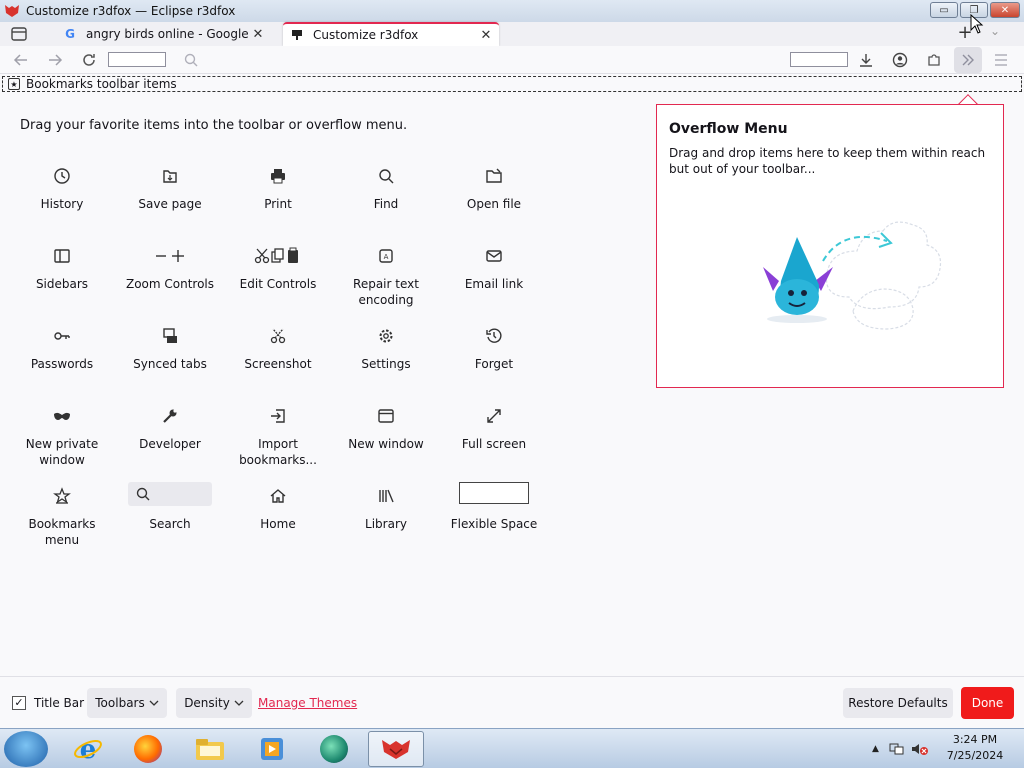  I want to click on palette-item-flexible-space: Flexible Space, so click(494, 507).